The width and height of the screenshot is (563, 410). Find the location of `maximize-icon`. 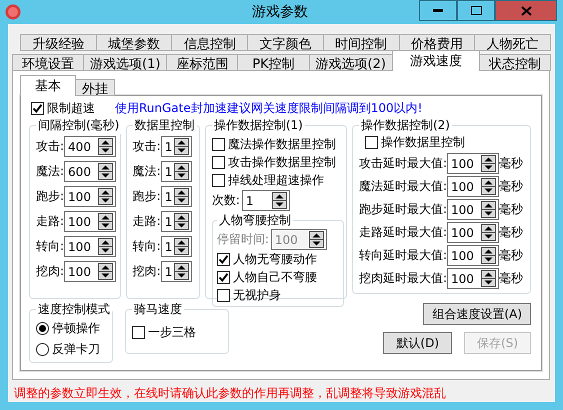

maximize-icon is located at coordinates (476, 10).